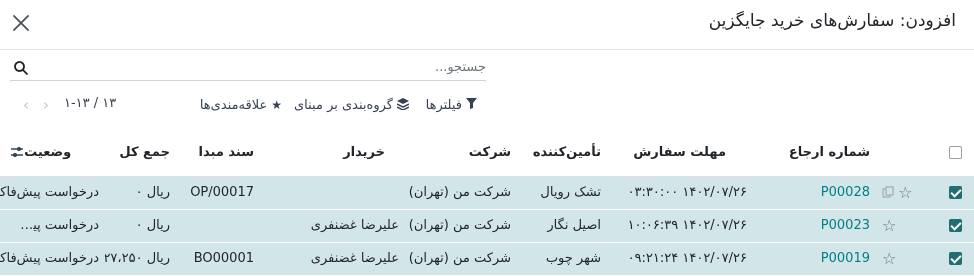 The image size is (974, 276). Describe the element at coordinates (140, 153) in the screenshot. I see `header-total: جمع کل` at that location.